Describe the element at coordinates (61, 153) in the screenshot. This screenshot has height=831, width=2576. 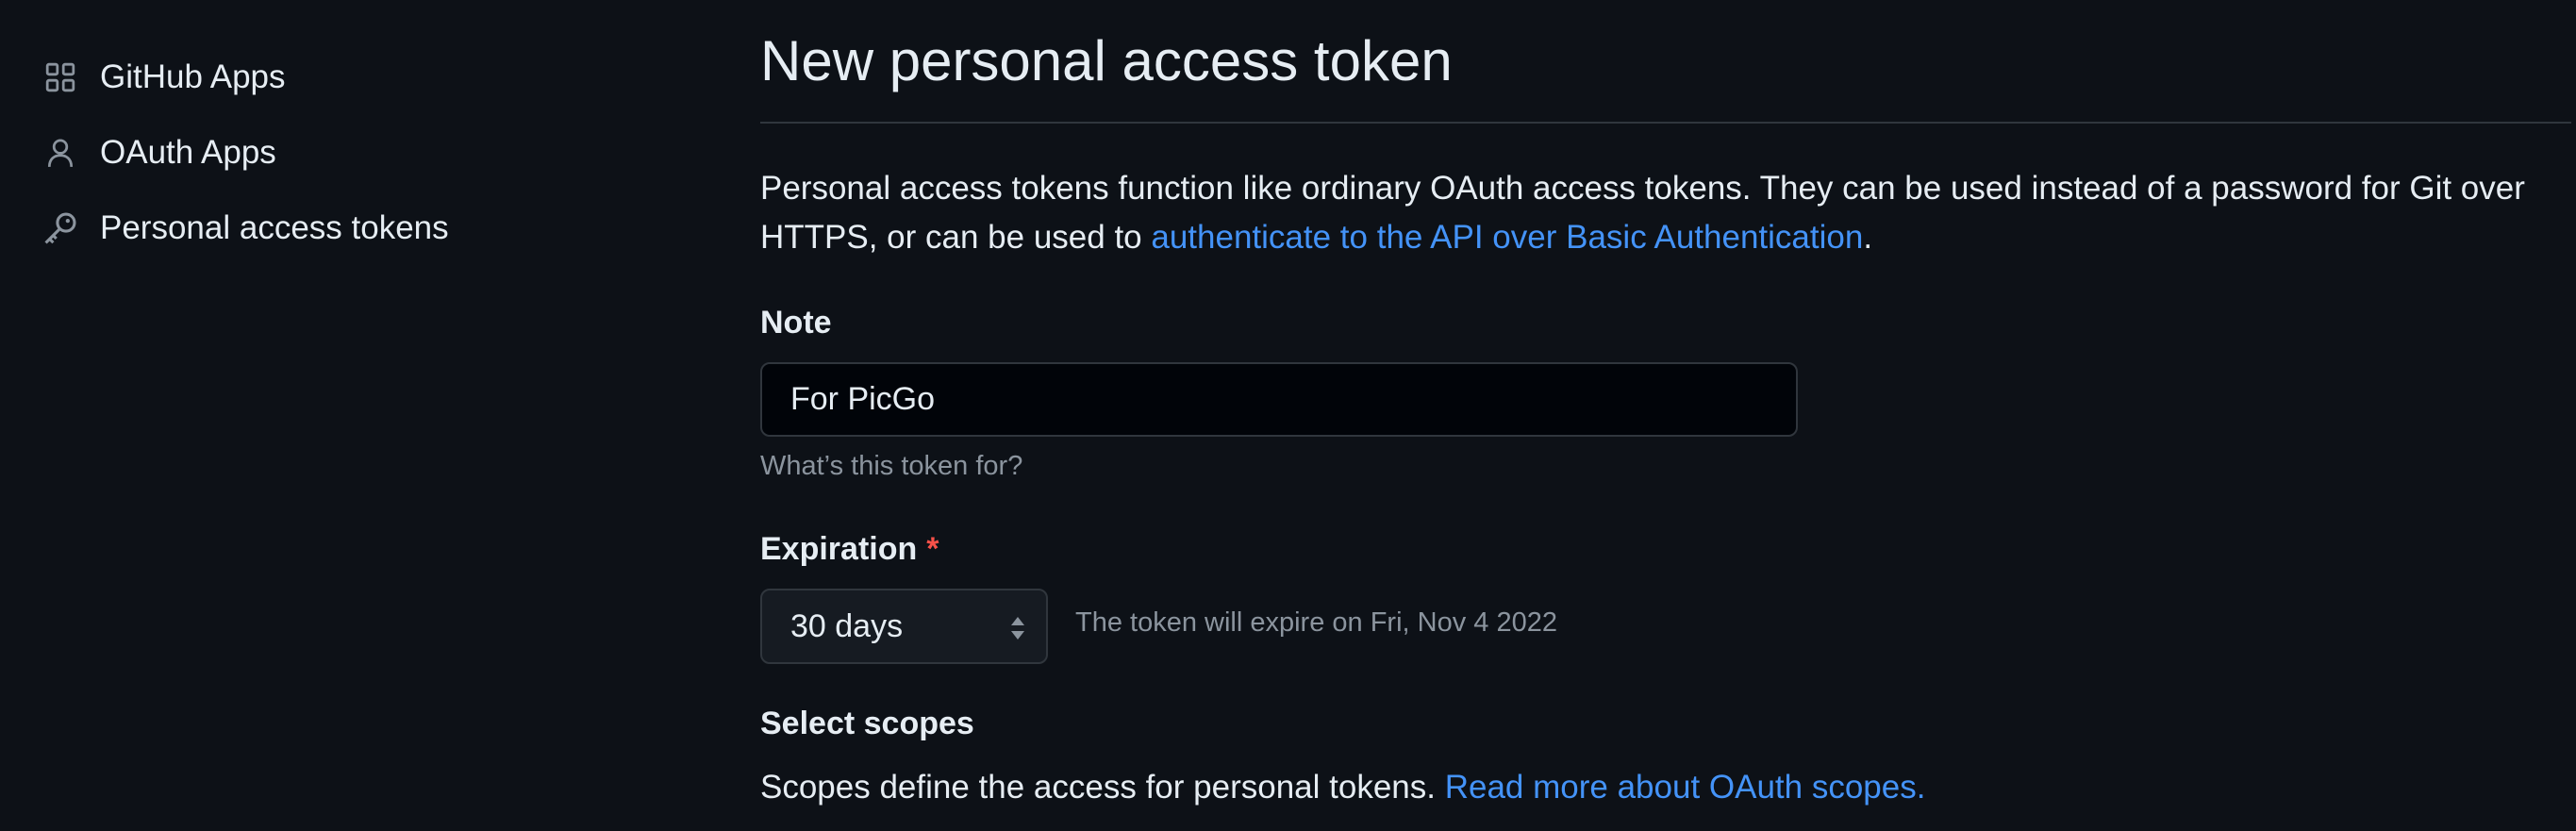
I see `person-icon` at that location.